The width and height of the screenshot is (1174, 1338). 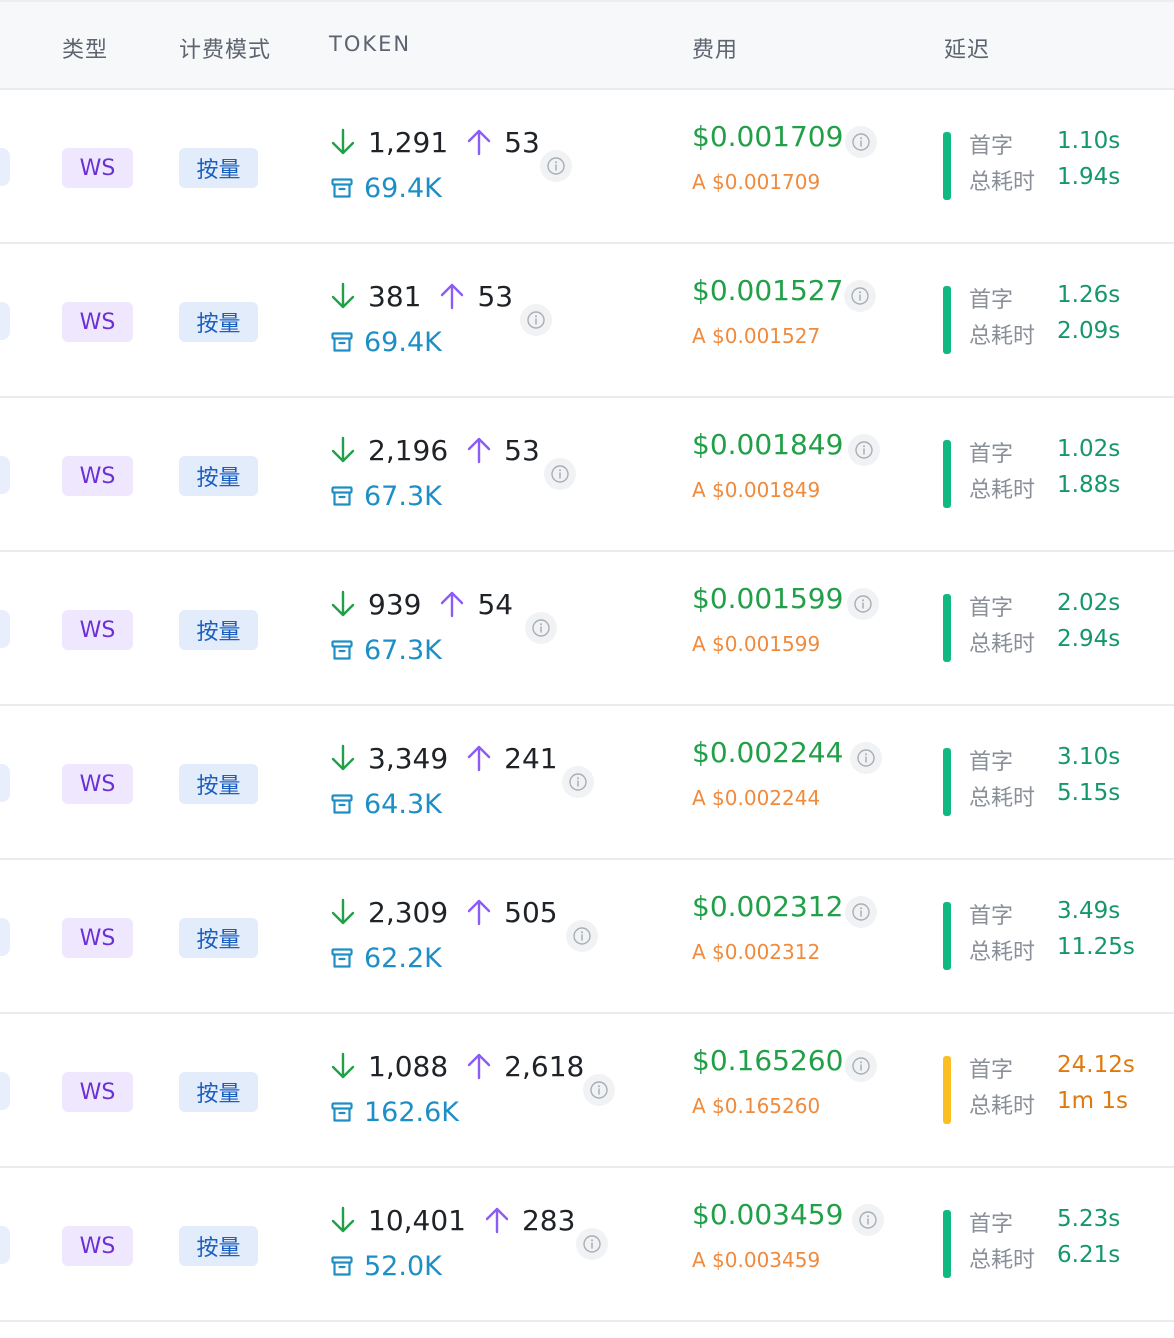 What do you see at coordinates (1096, 1065) in the screenshot?
I see `first-token-latency: 24.12s` at bounding box center [1096, 1065].